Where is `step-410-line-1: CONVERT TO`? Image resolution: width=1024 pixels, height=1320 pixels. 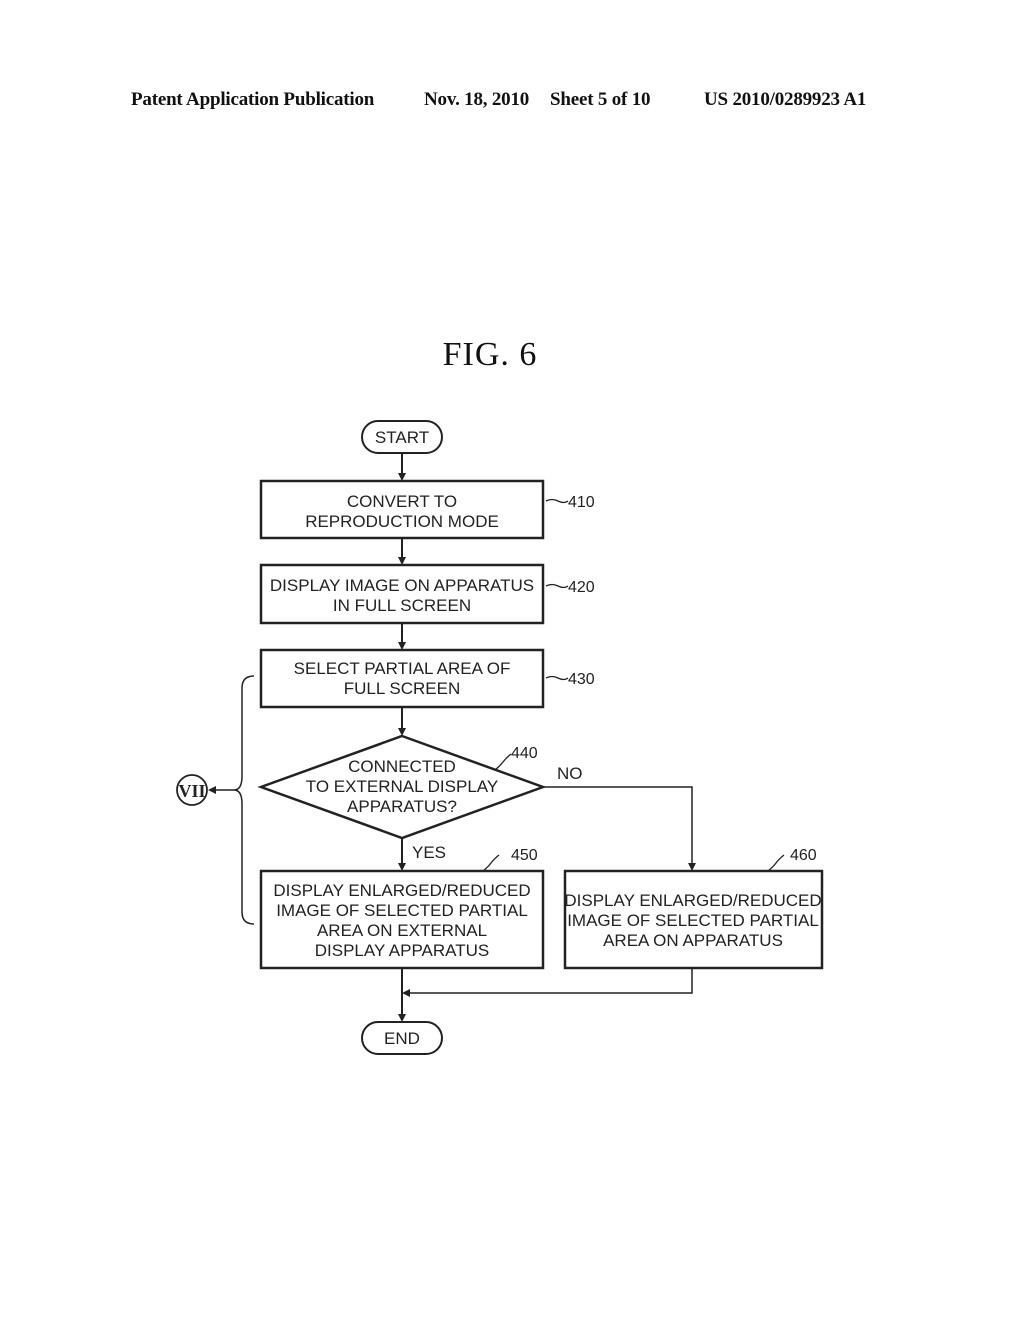
step-410-line-1: CONVERT TO is located at coordinates (402, 501).